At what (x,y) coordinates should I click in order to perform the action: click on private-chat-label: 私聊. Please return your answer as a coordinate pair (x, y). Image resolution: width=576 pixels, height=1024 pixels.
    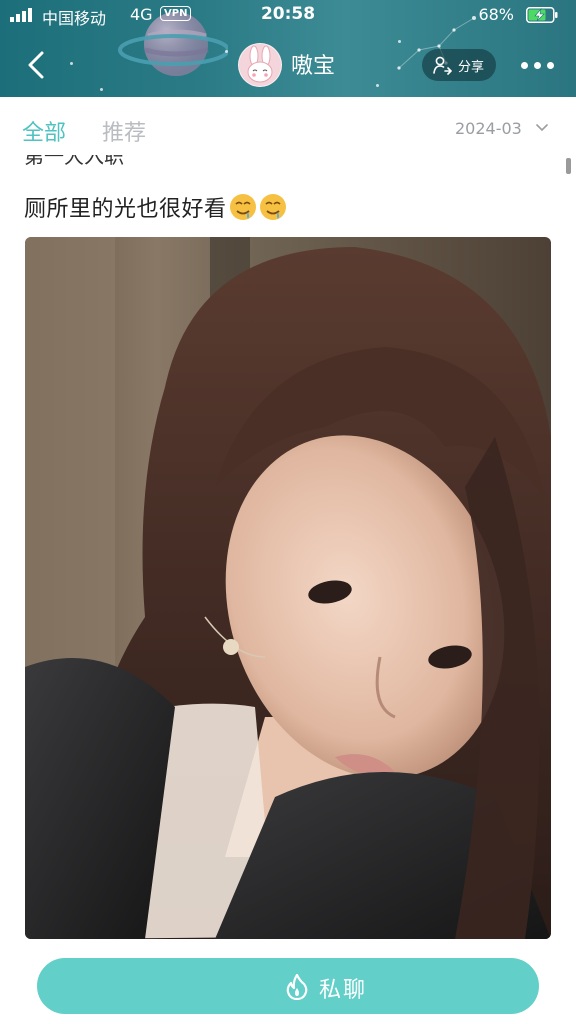
    Looking at the image, I should click on (343, 990).